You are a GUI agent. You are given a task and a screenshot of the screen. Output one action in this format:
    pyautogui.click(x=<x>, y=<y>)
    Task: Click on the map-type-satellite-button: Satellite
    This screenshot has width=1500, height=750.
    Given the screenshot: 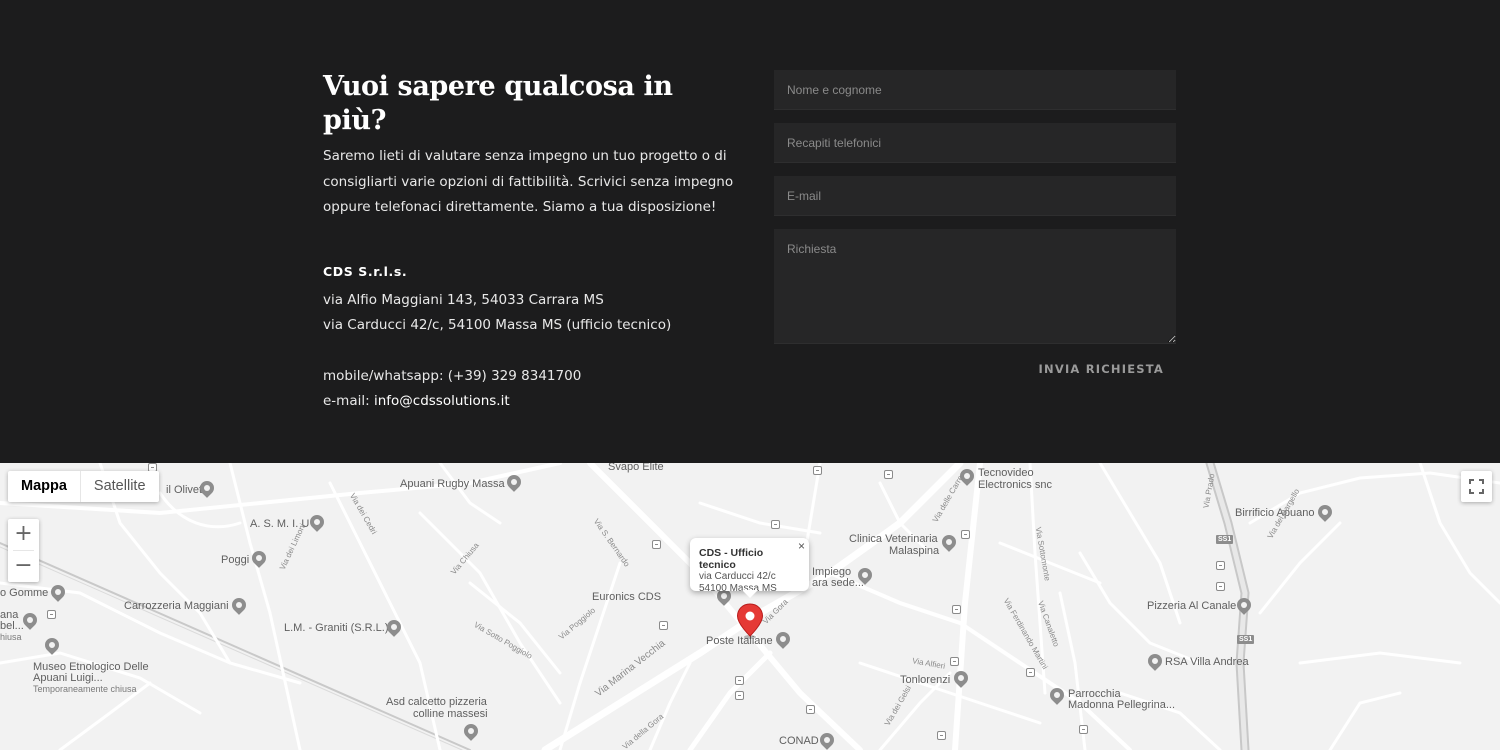 What is the action you would take?
    pyautogui.click(x=119, y=486)
    